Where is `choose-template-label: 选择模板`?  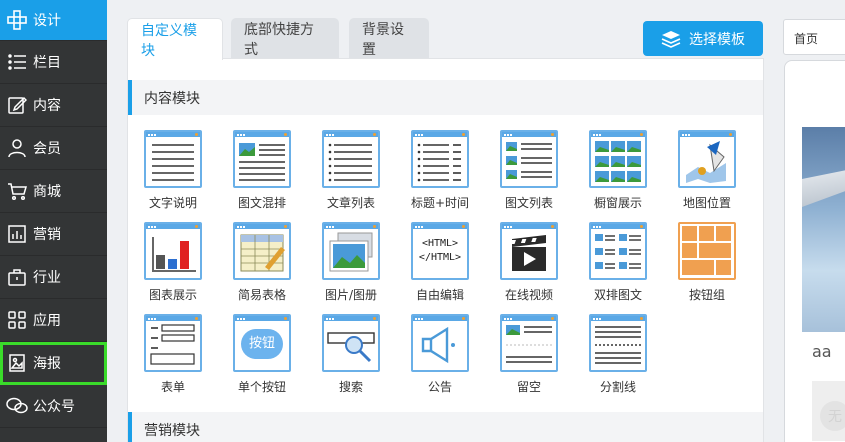 choose-template-label: 选择模板 is located at coordinates (717, 39).